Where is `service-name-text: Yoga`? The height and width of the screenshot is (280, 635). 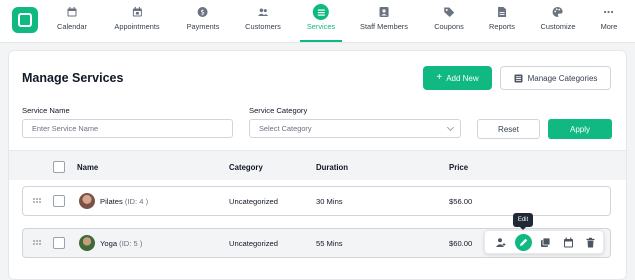
service-name-text: Yoga is located at coordinates (109, 243).